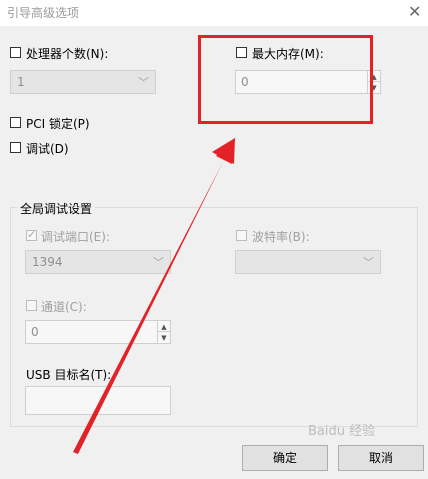 The height and width of the screenshot is (479, 428). What do you see at coordinates (342, 431) in the screenshot?
I see `watermark: Baidu 经验` at bounding box center [342, 431].